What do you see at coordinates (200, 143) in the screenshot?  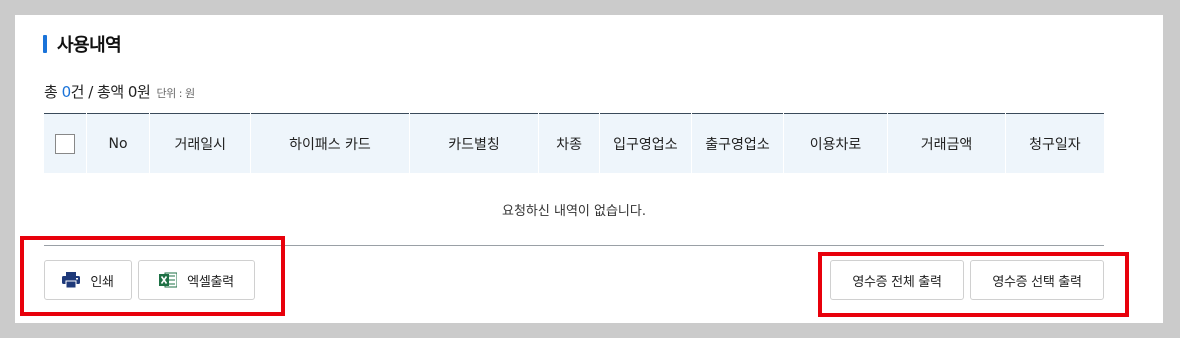 I see `column-header-datetime: 거래일시` at bounding box center [200, 143].